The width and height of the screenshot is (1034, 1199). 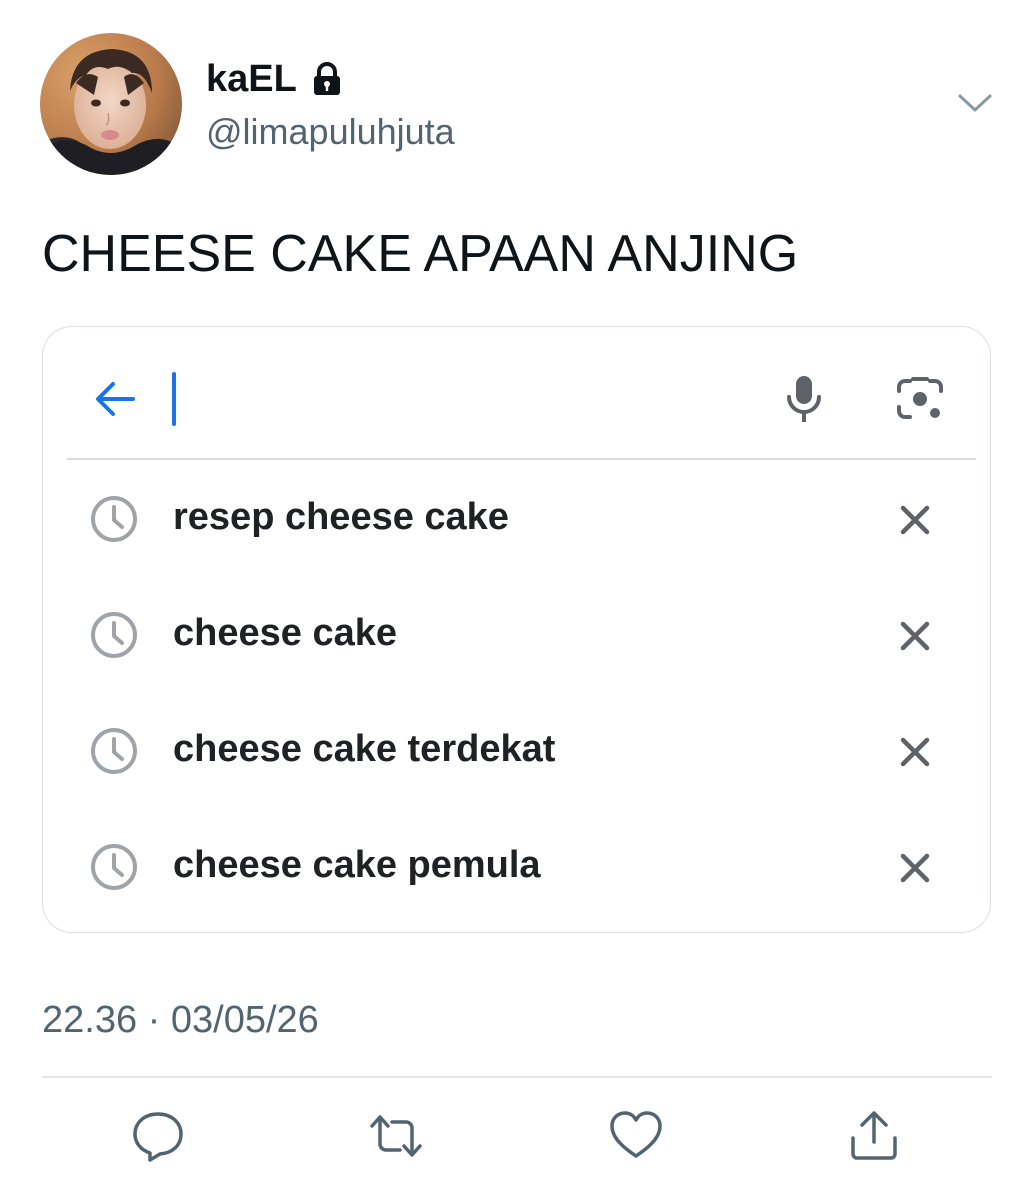 What do you see at coordinates (636, 1136) in the screenshot?
I see `like-icon` at bounding box center [636, 1136].